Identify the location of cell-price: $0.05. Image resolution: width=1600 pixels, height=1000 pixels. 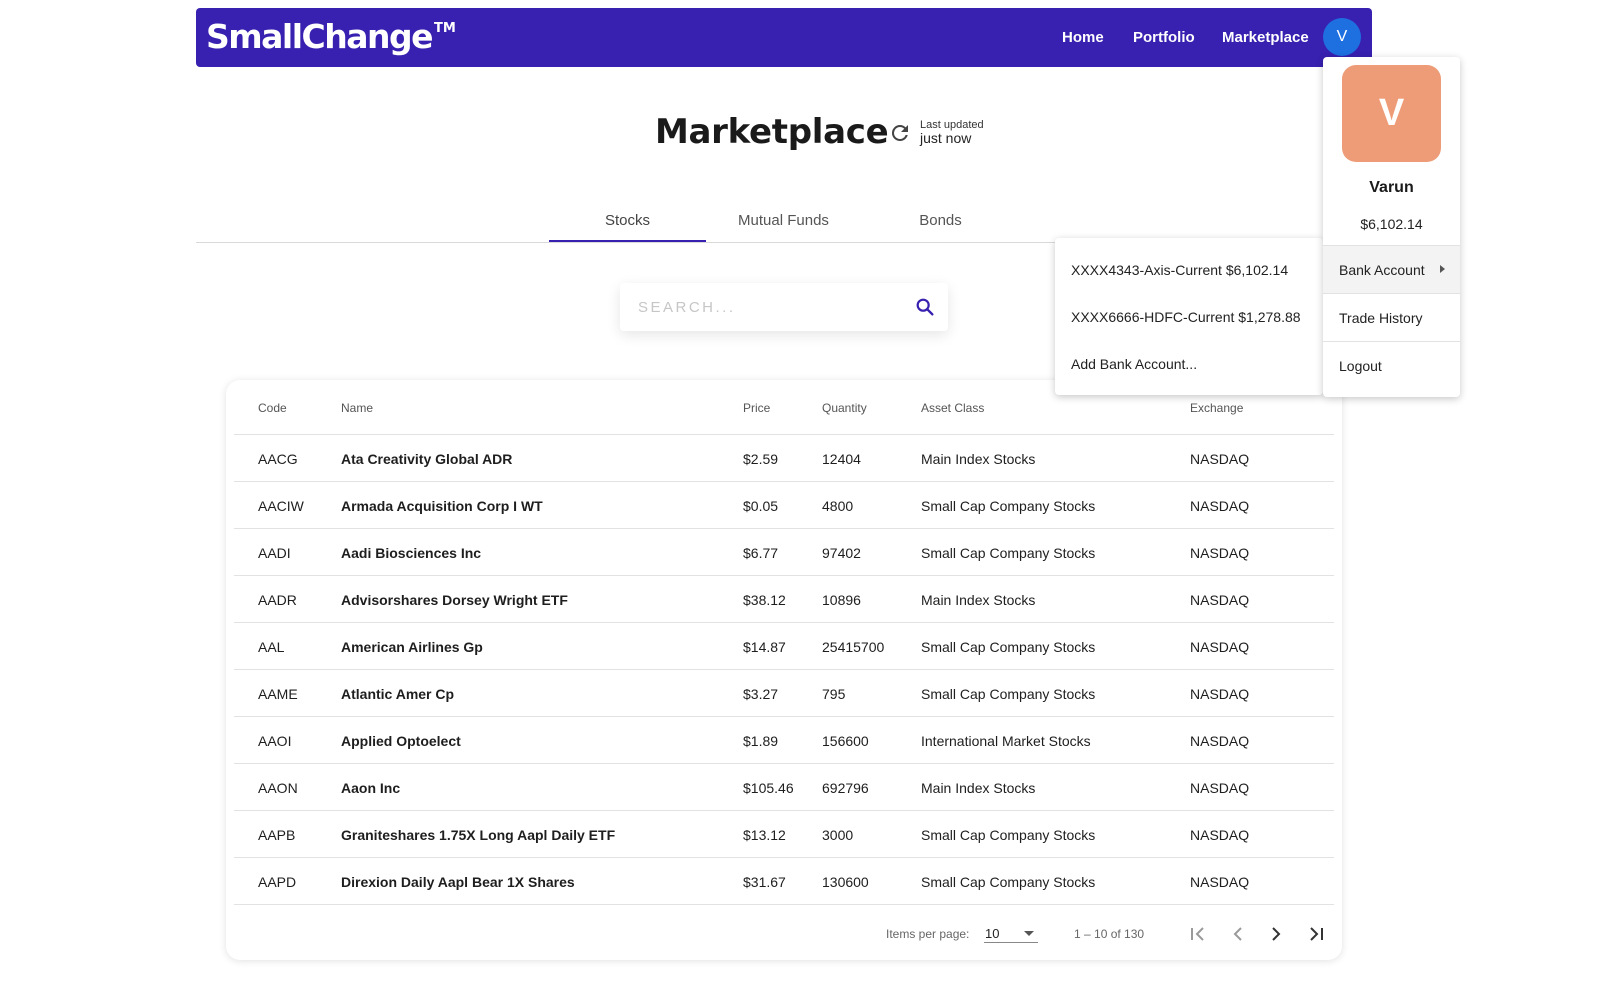
(761, 506).